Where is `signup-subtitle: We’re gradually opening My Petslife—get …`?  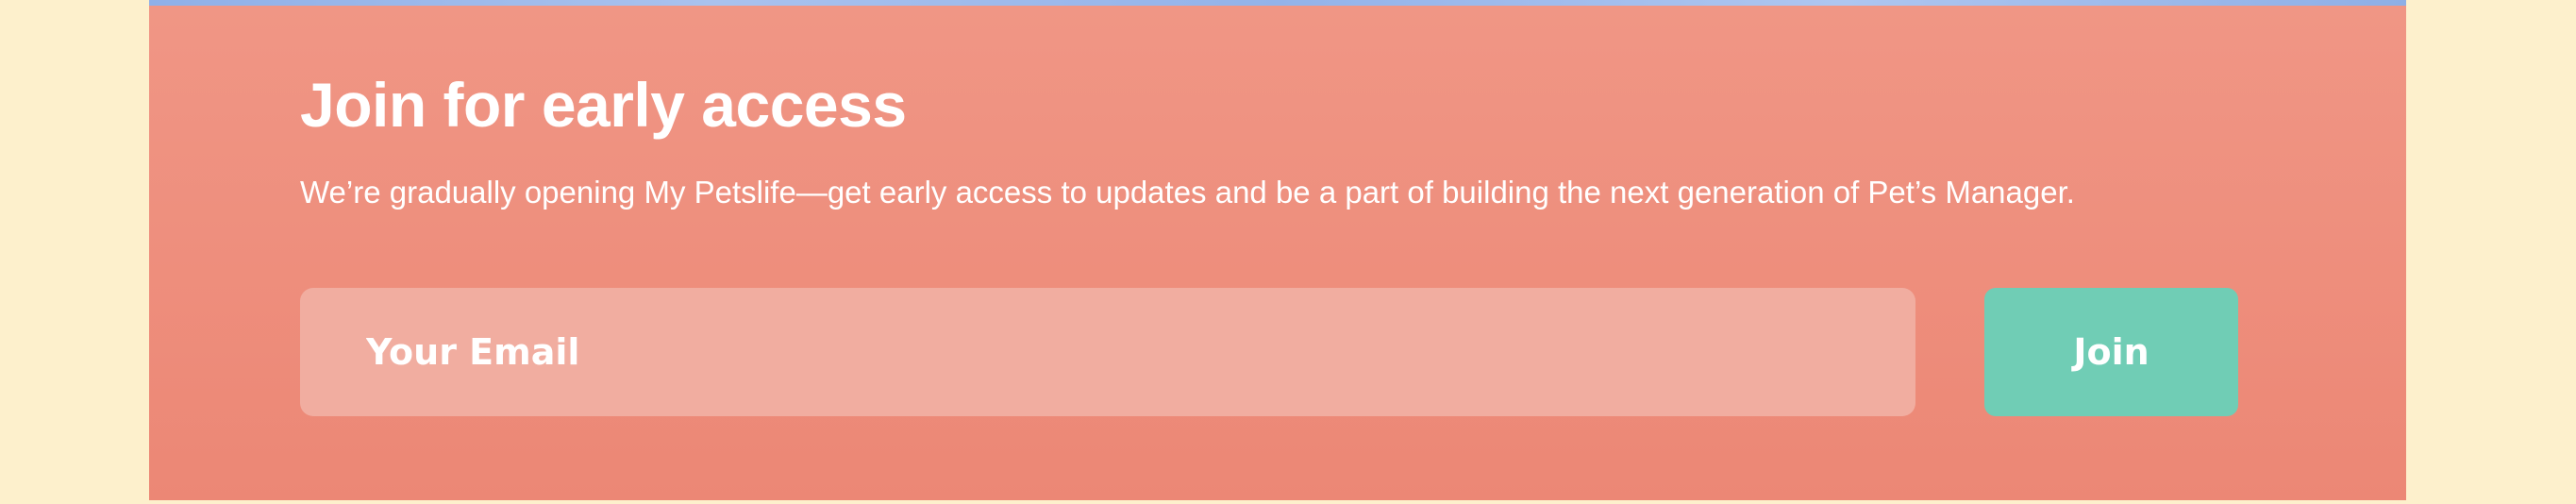 signup-subtitle: We’re gradually opening My Petslife—get … is located at coordinates (1187, 192).